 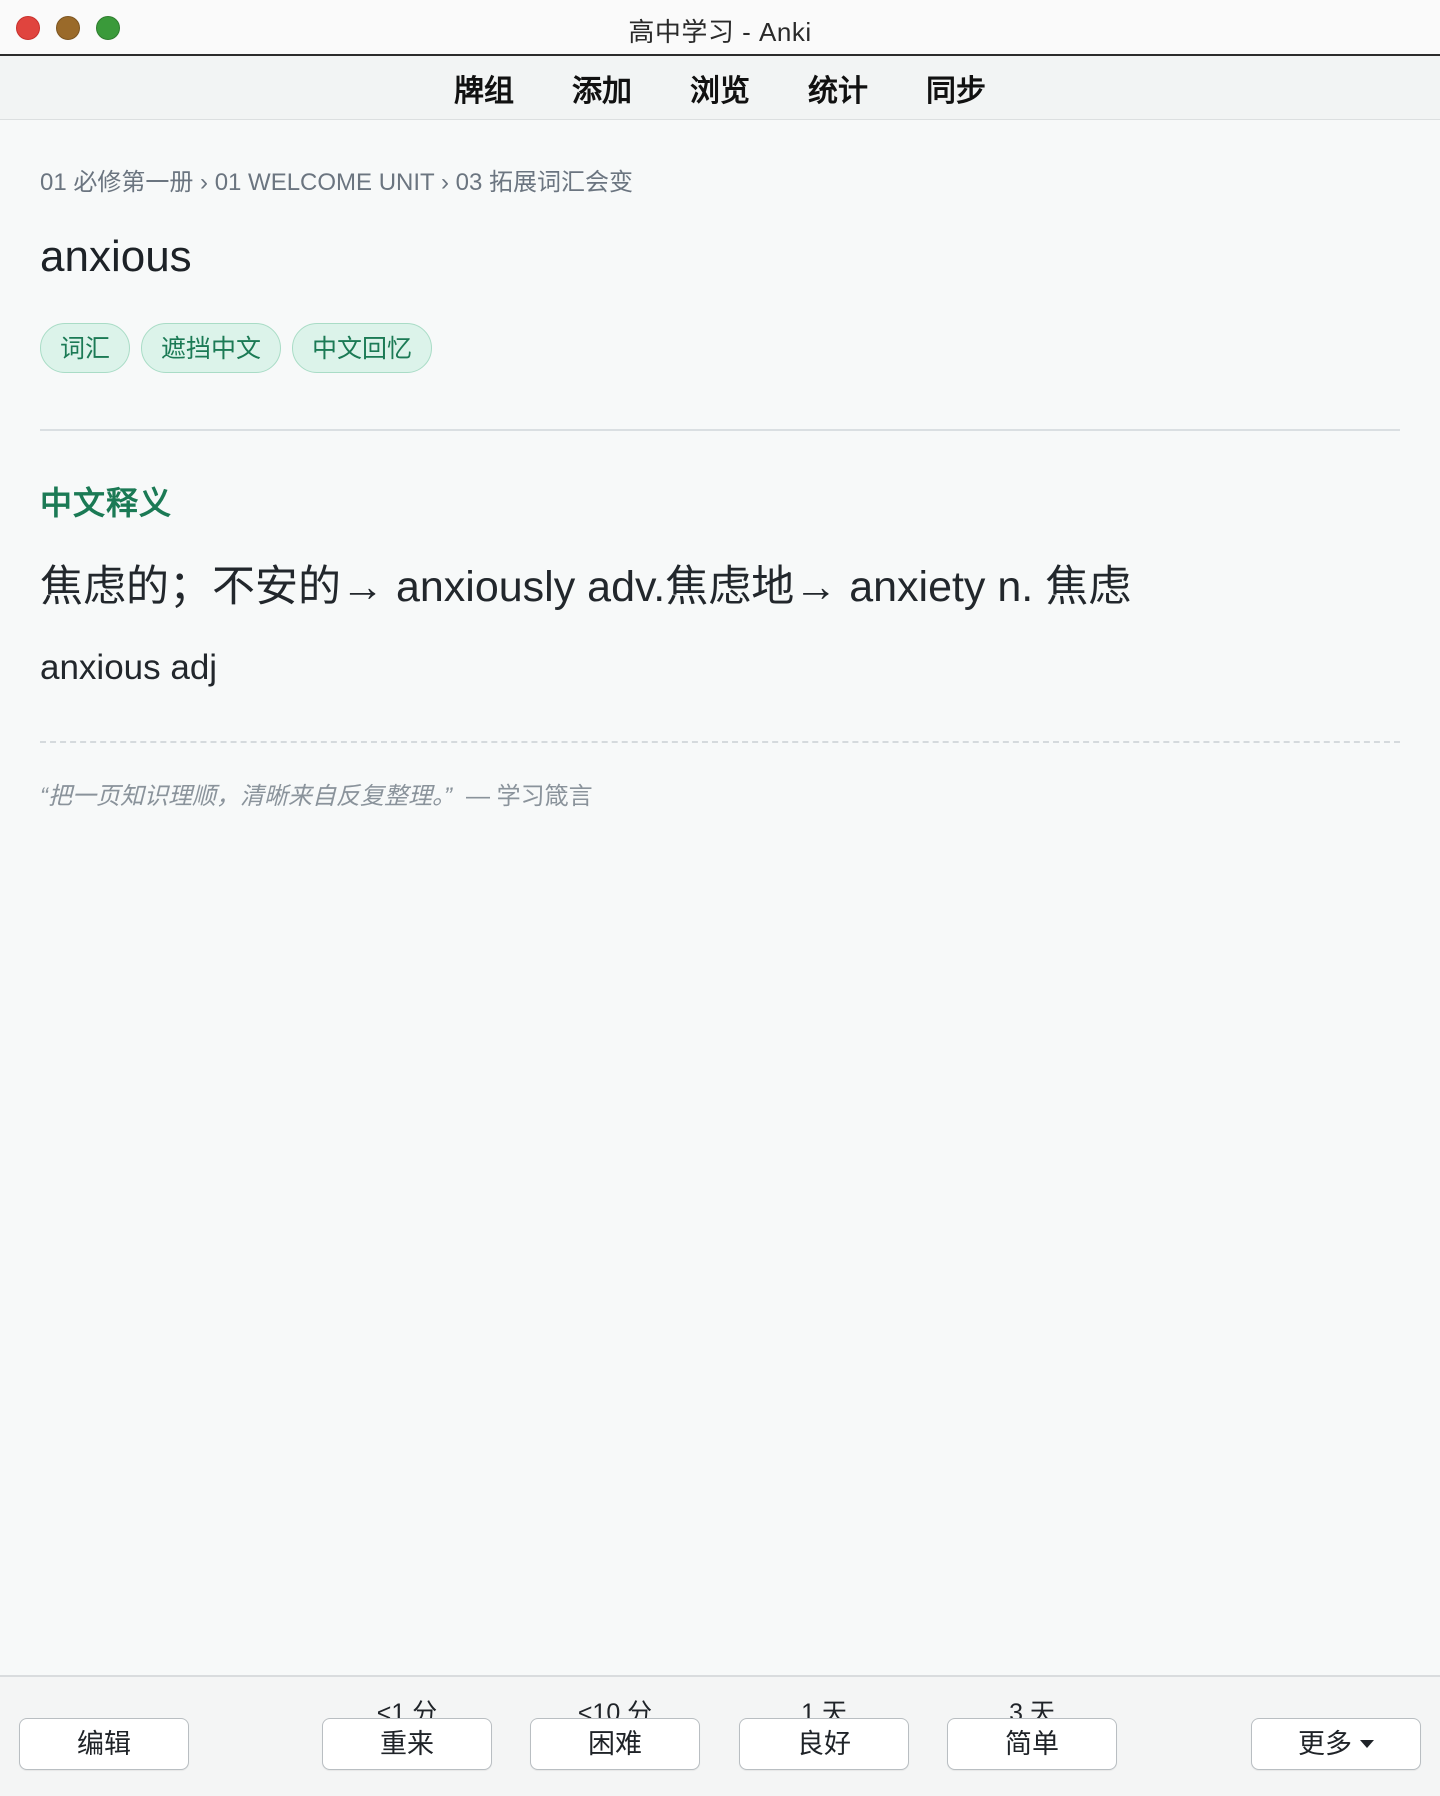 I want to click on nav-browse: 浏览, so click(x=720, y=88).